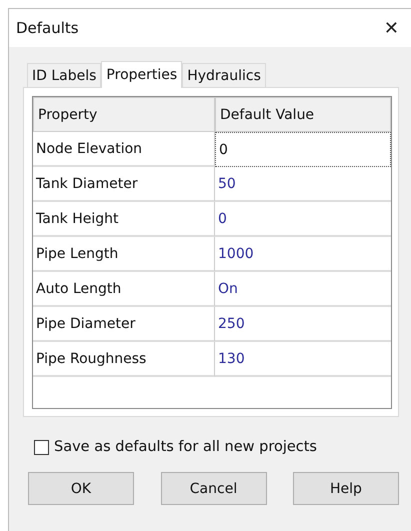  Describe the element at coordinates (81, 488) in the screenshot. I see `dialog-button: OK` at that location.